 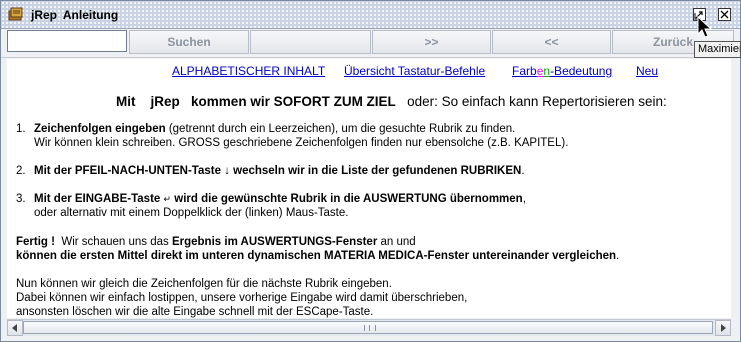 What do you see at coordinates (16, 14) in the screenshot?
I see `app-icon` at bounding box center [16, 14].